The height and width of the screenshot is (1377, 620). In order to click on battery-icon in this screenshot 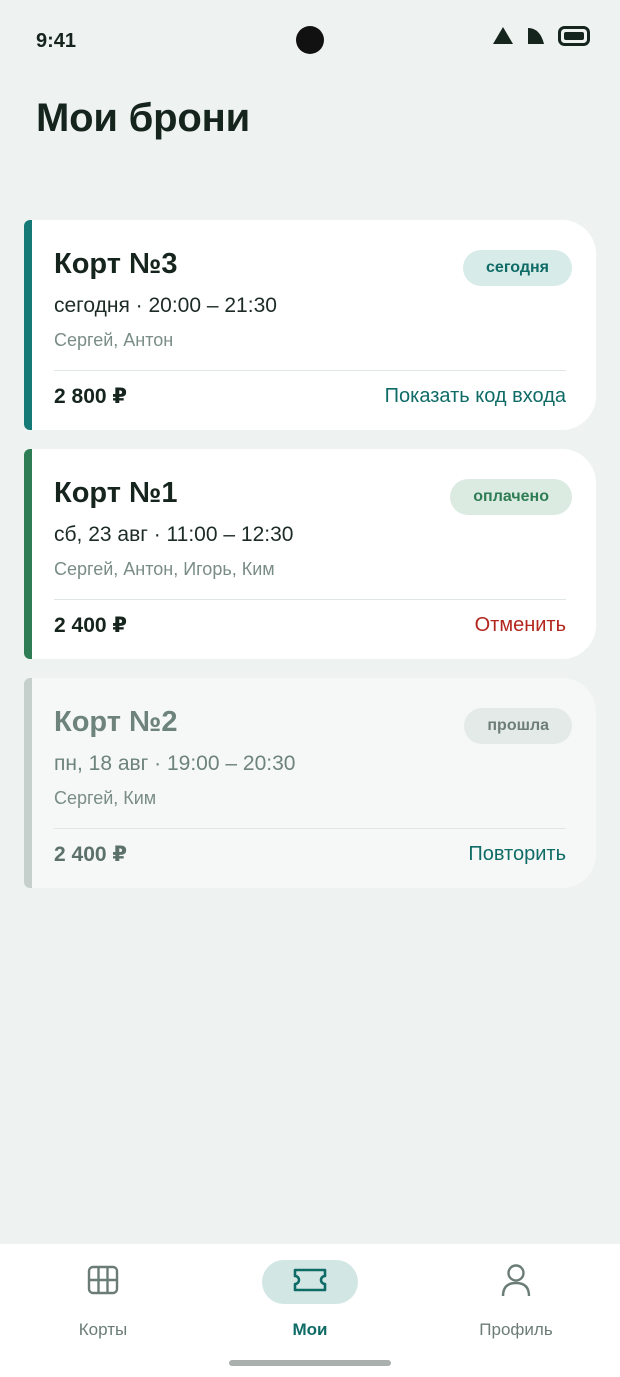, I will do `click(574, 36)`.